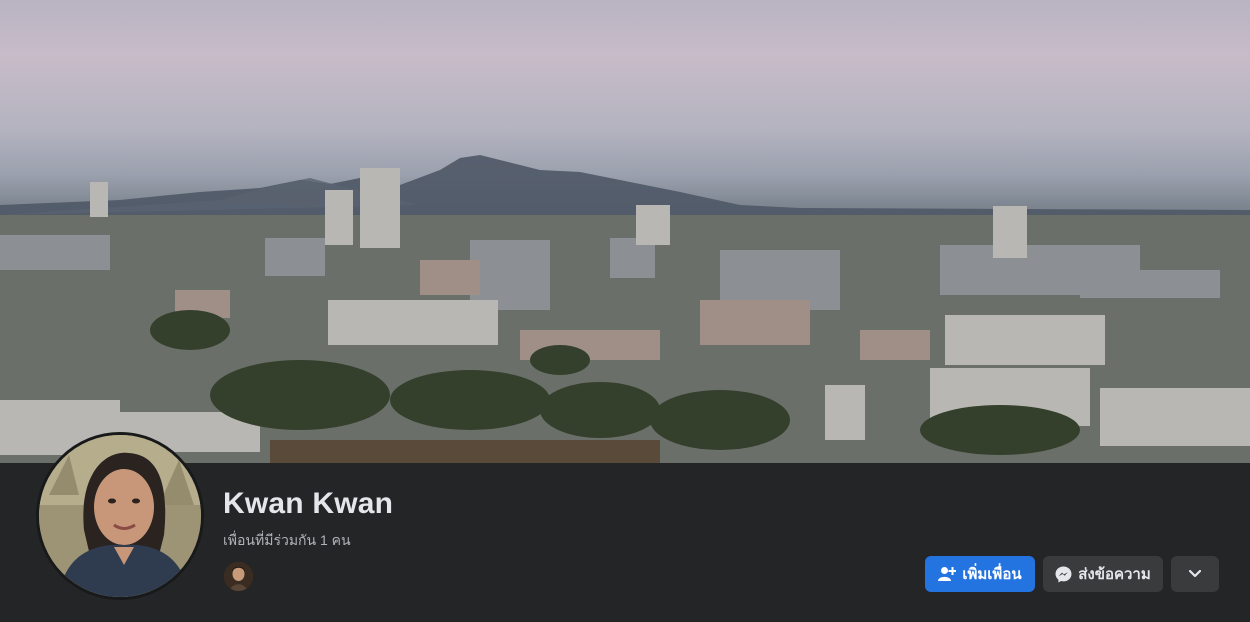 This screenshot has width=1250, height=622. I want to click on add-friend-button: เพิ่มเพื่อน, so click(980, 574).